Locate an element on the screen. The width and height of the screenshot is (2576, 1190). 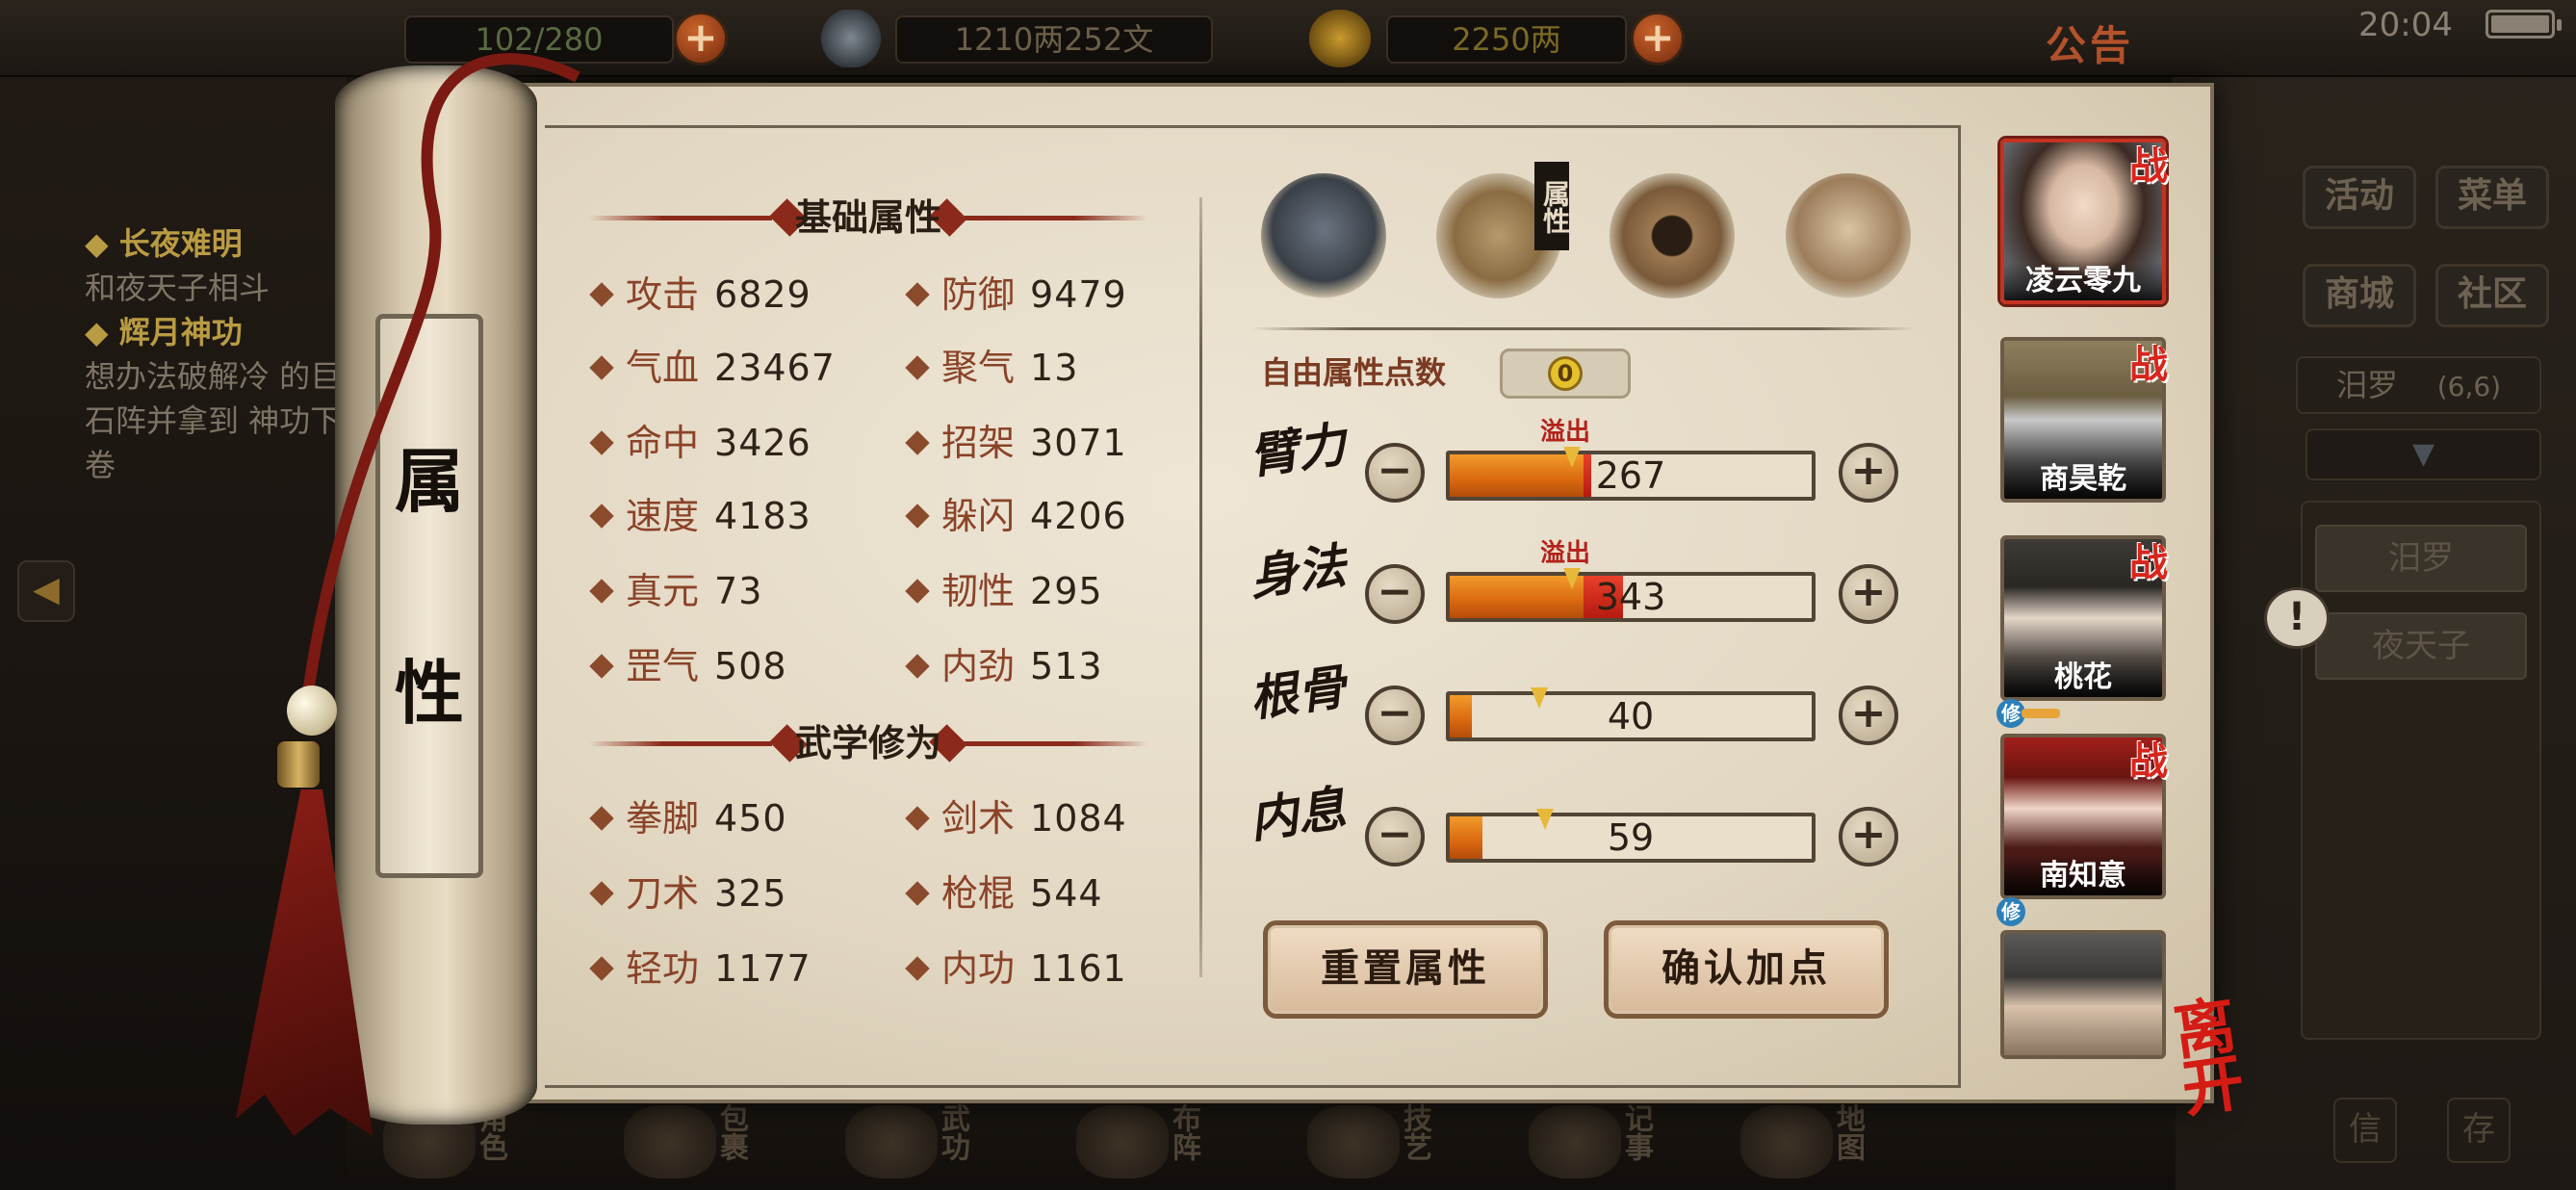
muscle-tab-icon is located at coordinates (1849, 236).